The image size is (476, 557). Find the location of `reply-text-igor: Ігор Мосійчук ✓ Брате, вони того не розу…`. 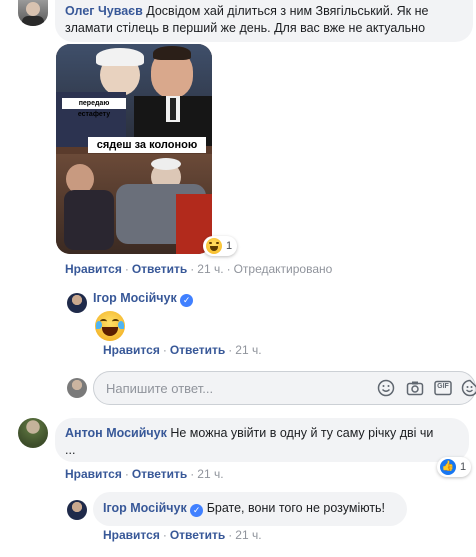

reply-text-igor: Ігор Мосійчук ✓ Брате, вони того не розу… is located at coordinates (244, 509).